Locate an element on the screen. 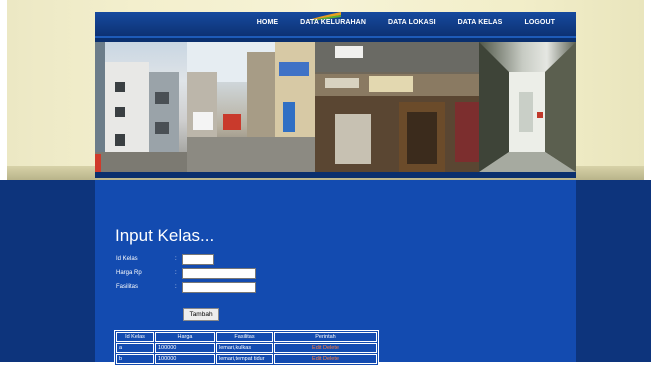  id-kelas-input is located at coordinates (198, 259).